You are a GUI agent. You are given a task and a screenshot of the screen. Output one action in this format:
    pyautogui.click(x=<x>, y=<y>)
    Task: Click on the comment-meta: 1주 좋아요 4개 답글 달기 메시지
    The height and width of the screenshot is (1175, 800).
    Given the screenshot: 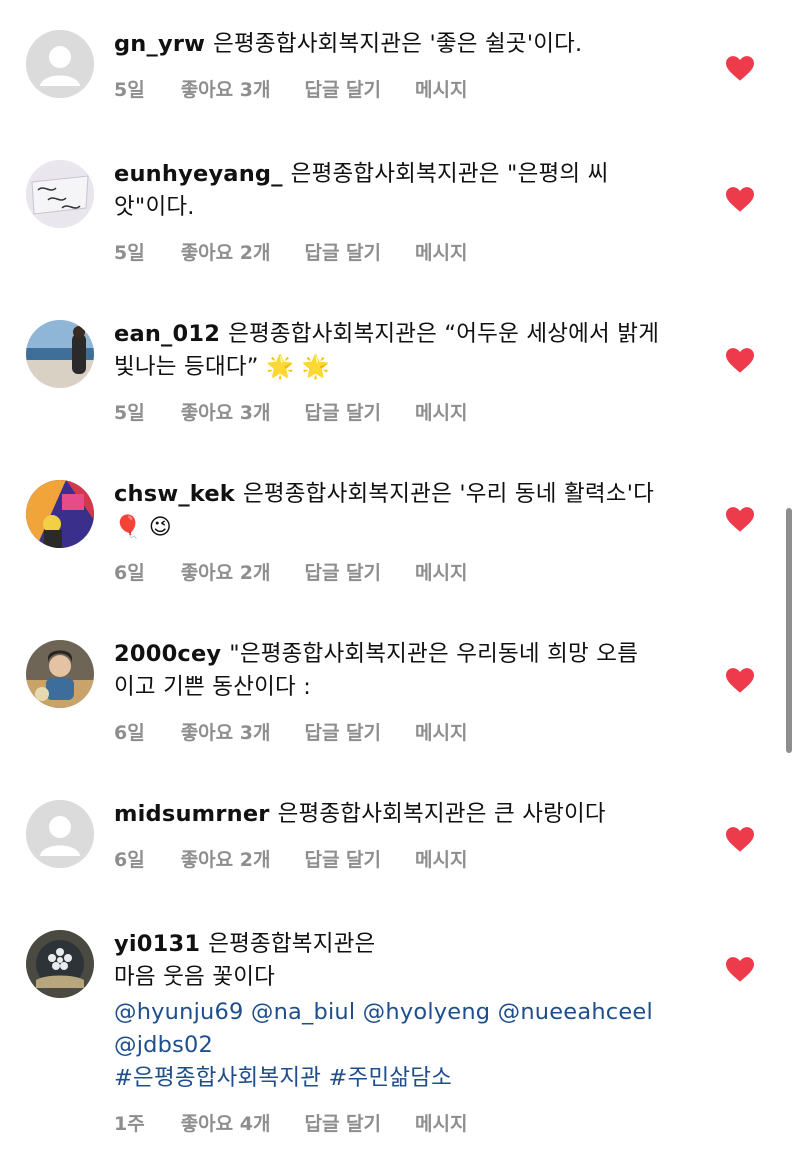 What is the action you would take?
    pyautogui.click(x=404, y=1122)
    